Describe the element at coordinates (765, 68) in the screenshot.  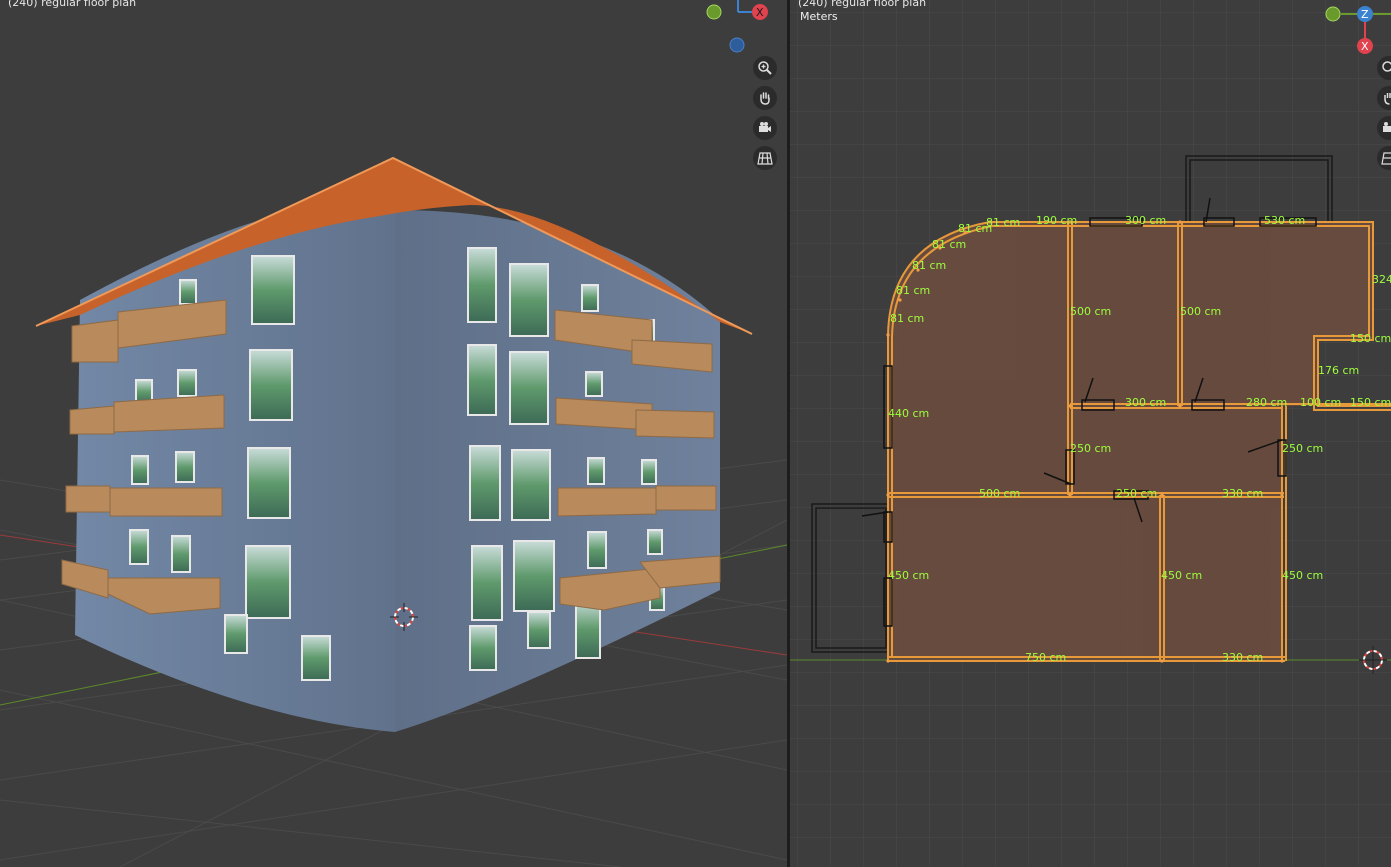
I see `zoom-icon` at that location.